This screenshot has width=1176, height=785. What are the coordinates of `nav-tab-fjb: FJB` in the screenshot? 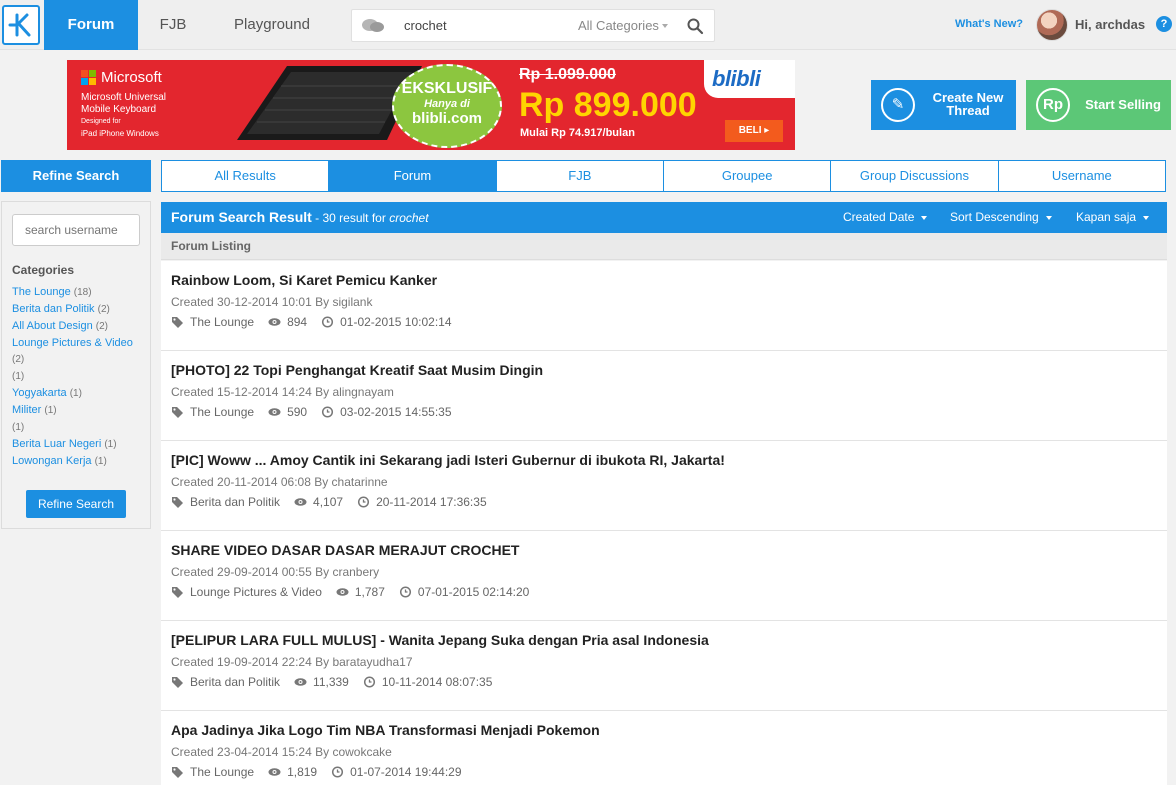 It's located at (173, 25).